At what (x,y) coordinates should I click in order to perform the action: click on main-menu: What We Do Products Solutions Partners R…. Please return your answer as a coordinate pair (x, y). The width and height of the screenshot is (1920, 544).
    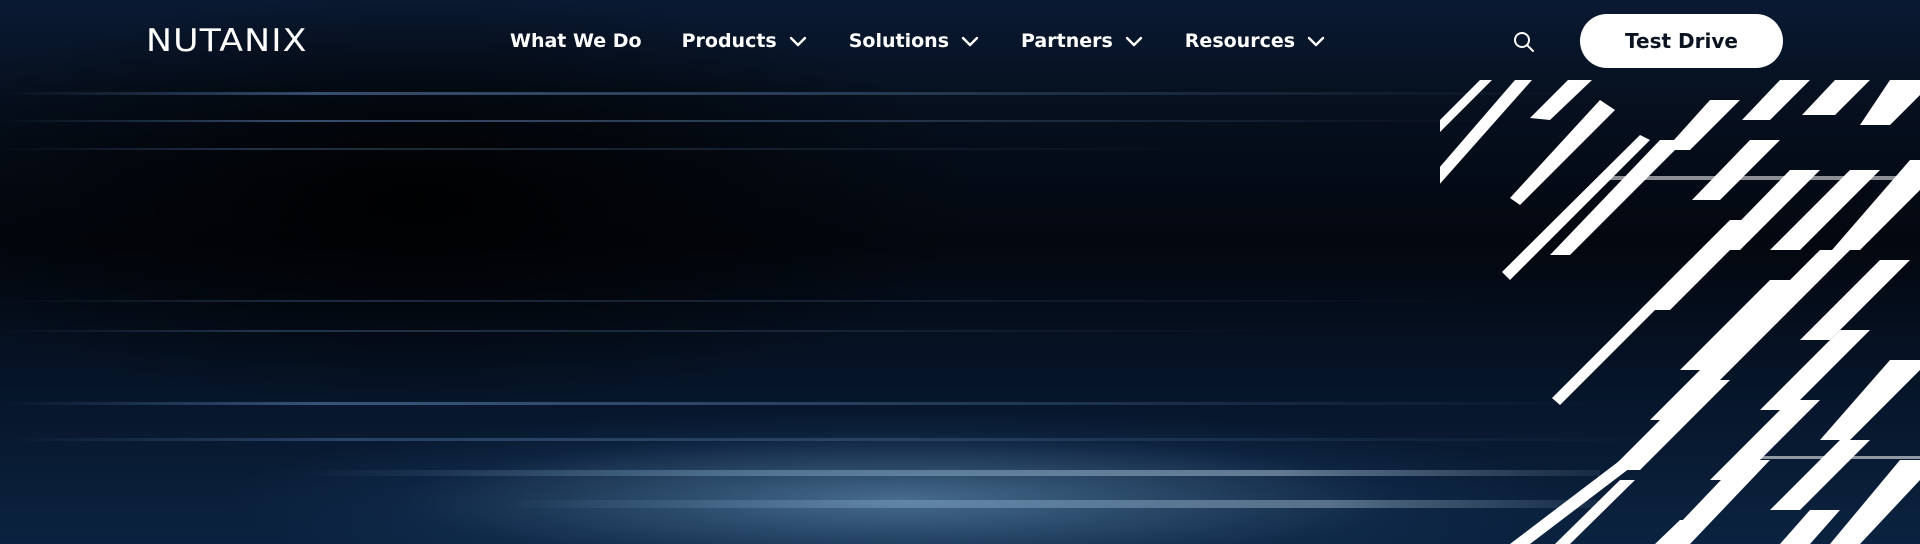
    Looking at the image, I should click on (938, 41).